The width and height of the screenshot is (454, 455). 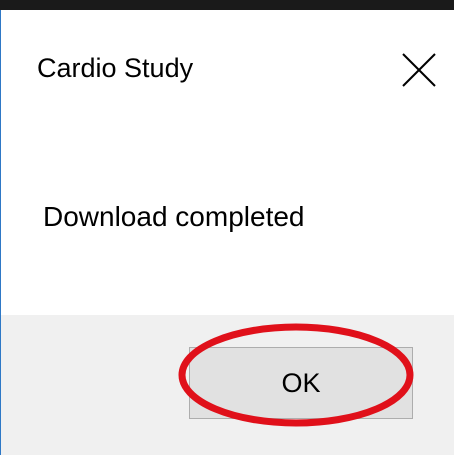 I want to click on close-icon, so click(x=419, y=70).